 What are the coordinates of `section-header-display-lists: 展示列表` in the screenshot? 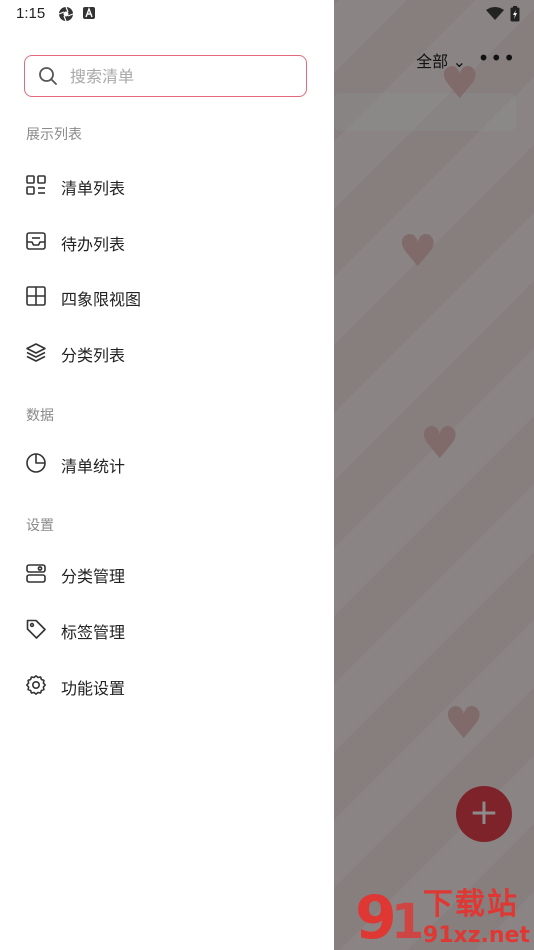 It's located at (54, 135).